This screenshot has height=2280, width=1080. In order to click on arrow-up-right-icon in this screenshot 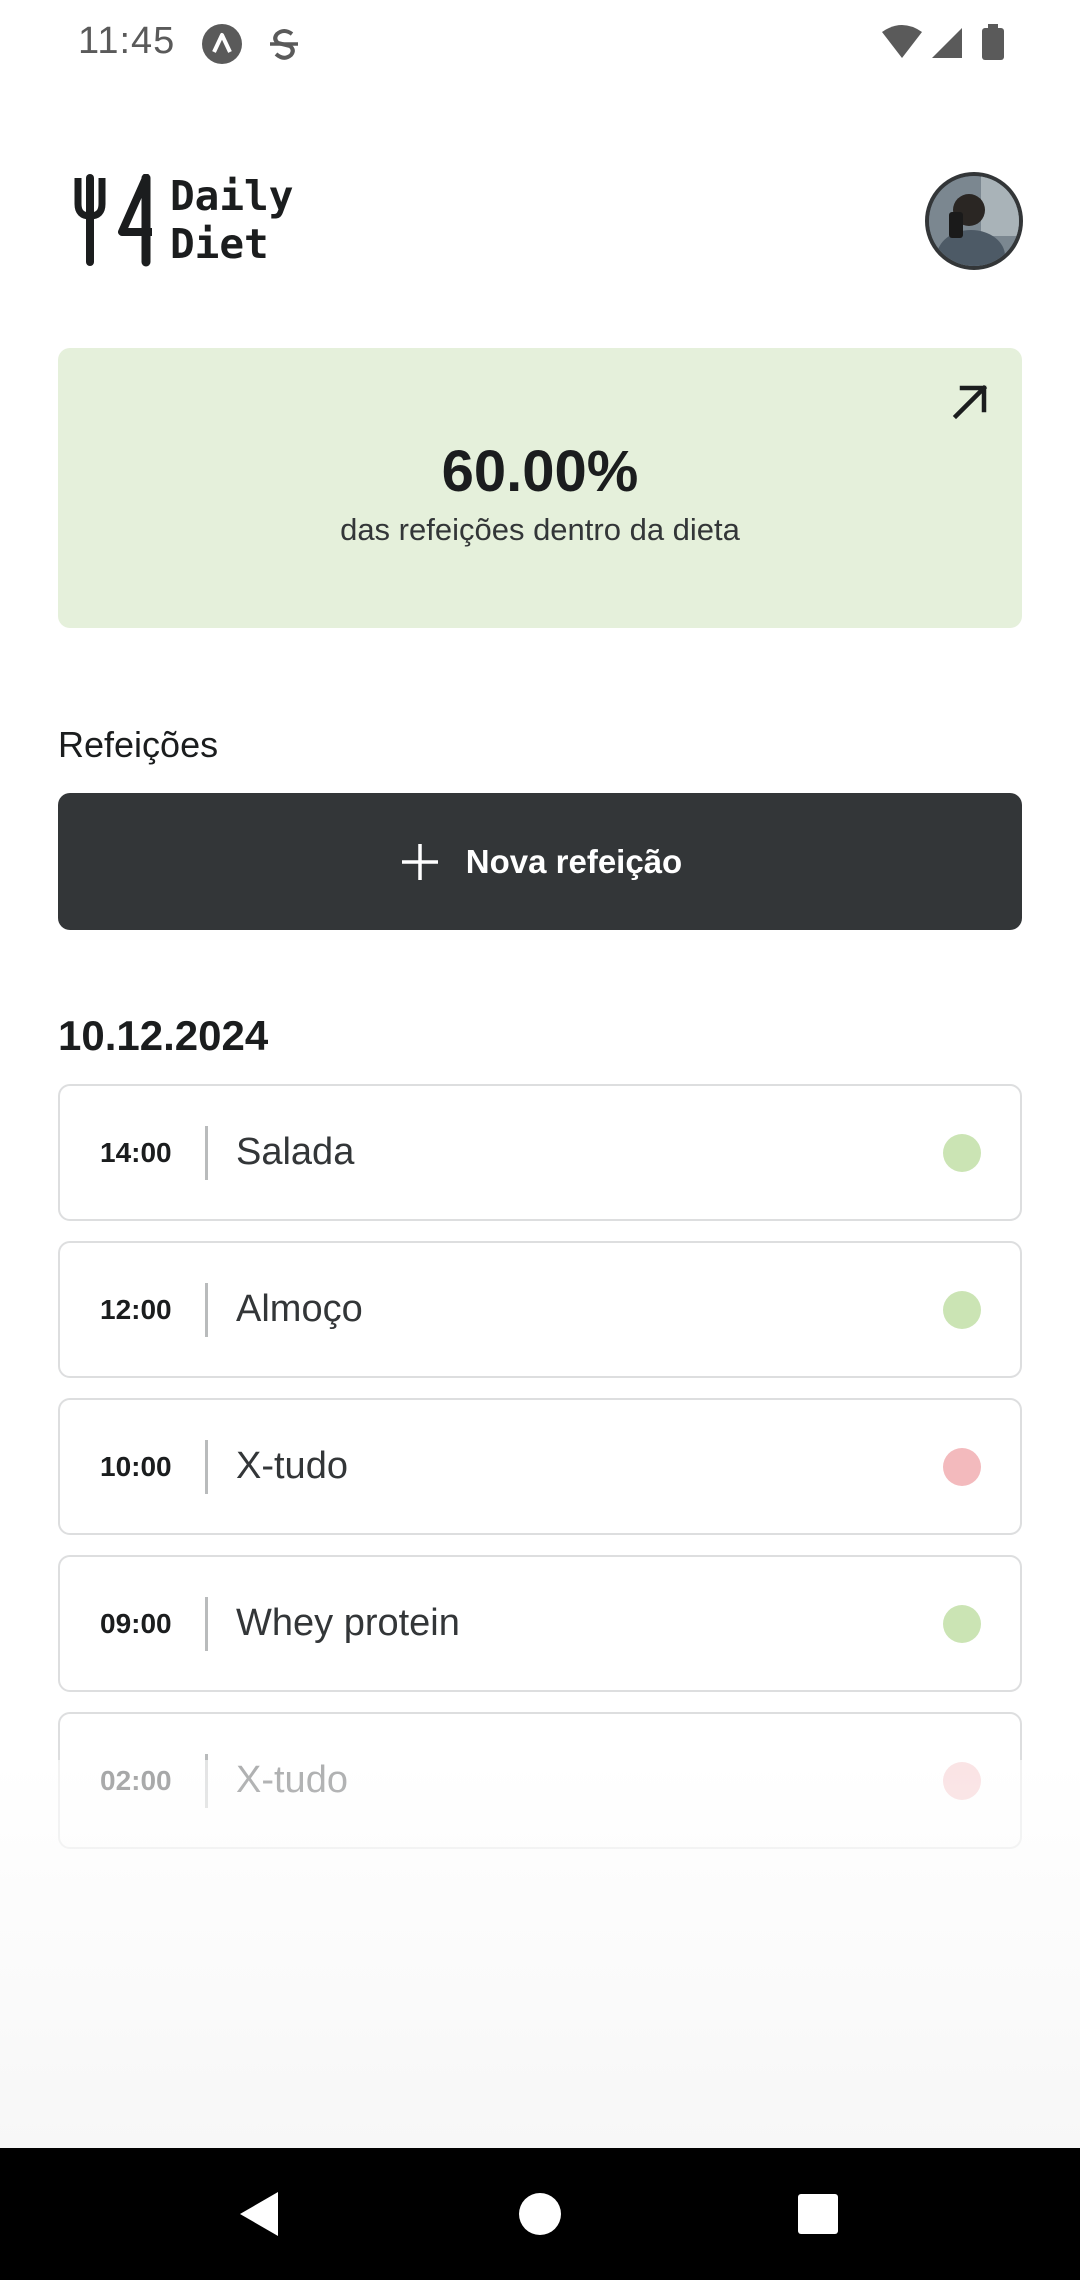, I will do `click(970, 402)`.